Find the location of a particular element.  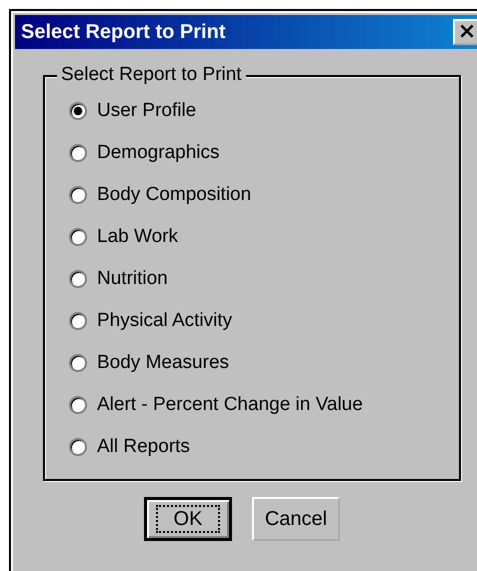

radio-option: Body Measures is located at coordinates (264, 362).